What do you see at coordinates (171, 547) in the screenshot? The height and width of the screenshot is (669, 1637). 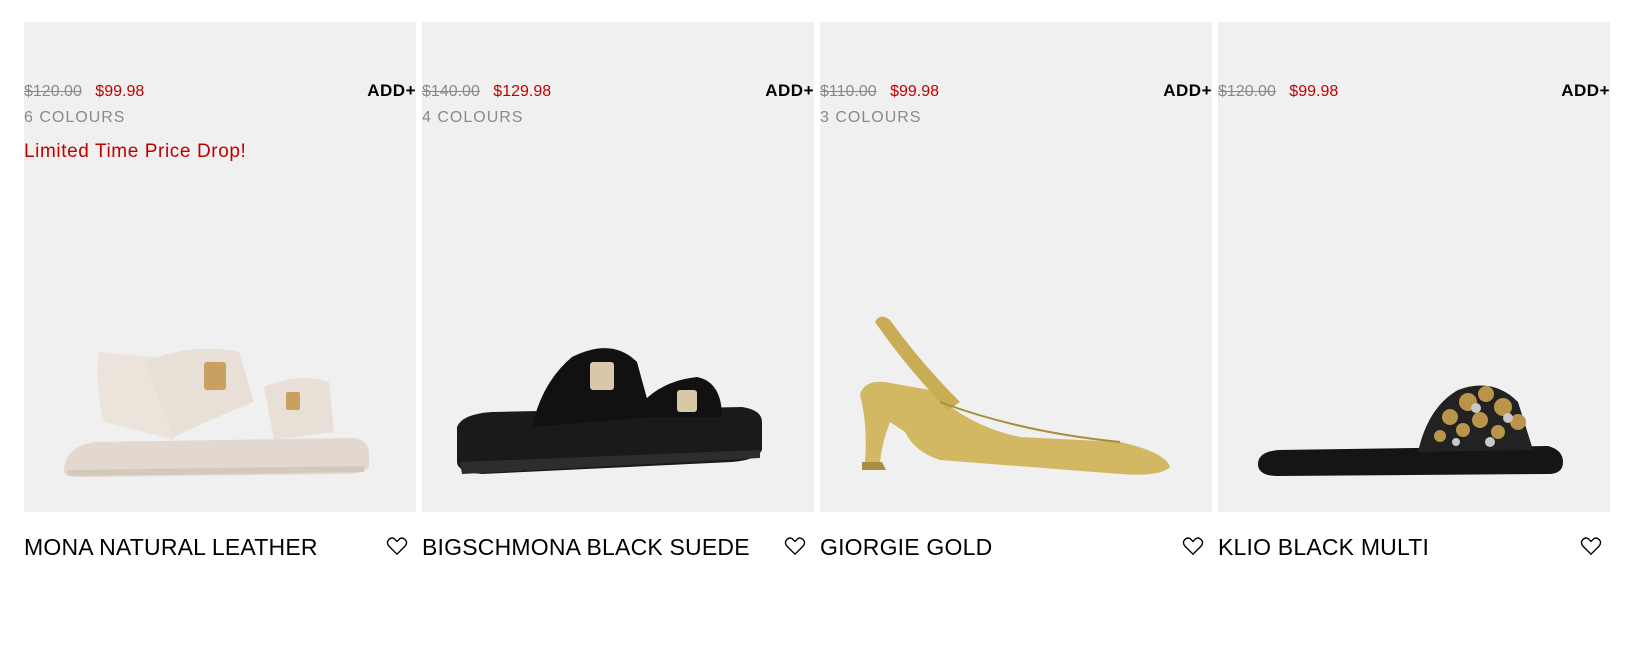 I see `product-title: MONA NATURAL LEATHER` at bounding box center [171, 547].